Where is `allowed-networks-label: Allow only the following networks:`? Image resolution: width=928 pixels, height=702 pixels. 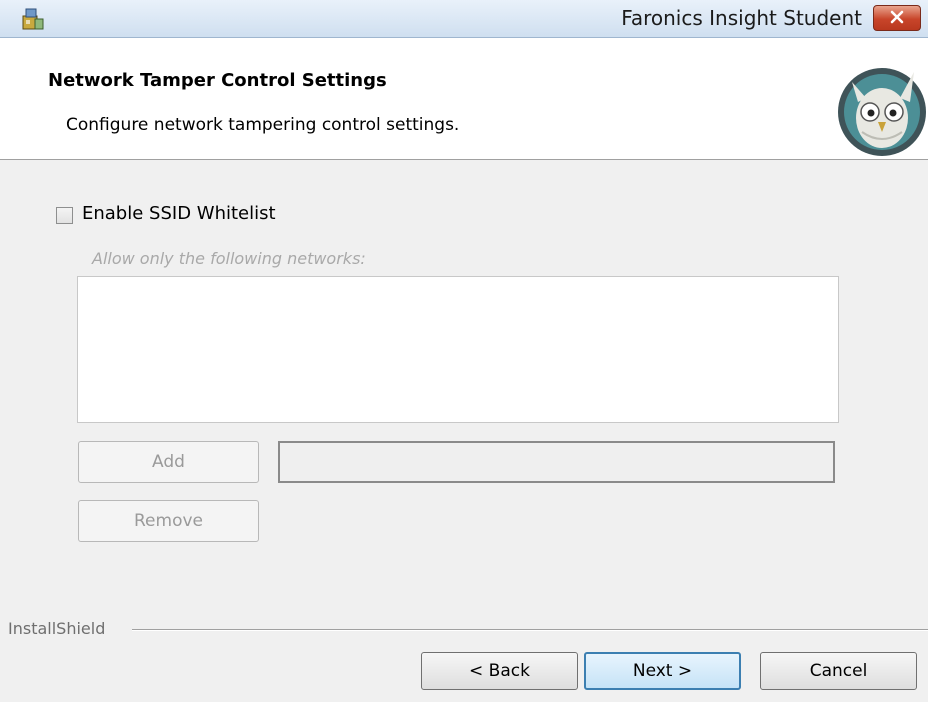 allowed-networks-label: Allow only the following networks: is located at coordinates (229, 258).